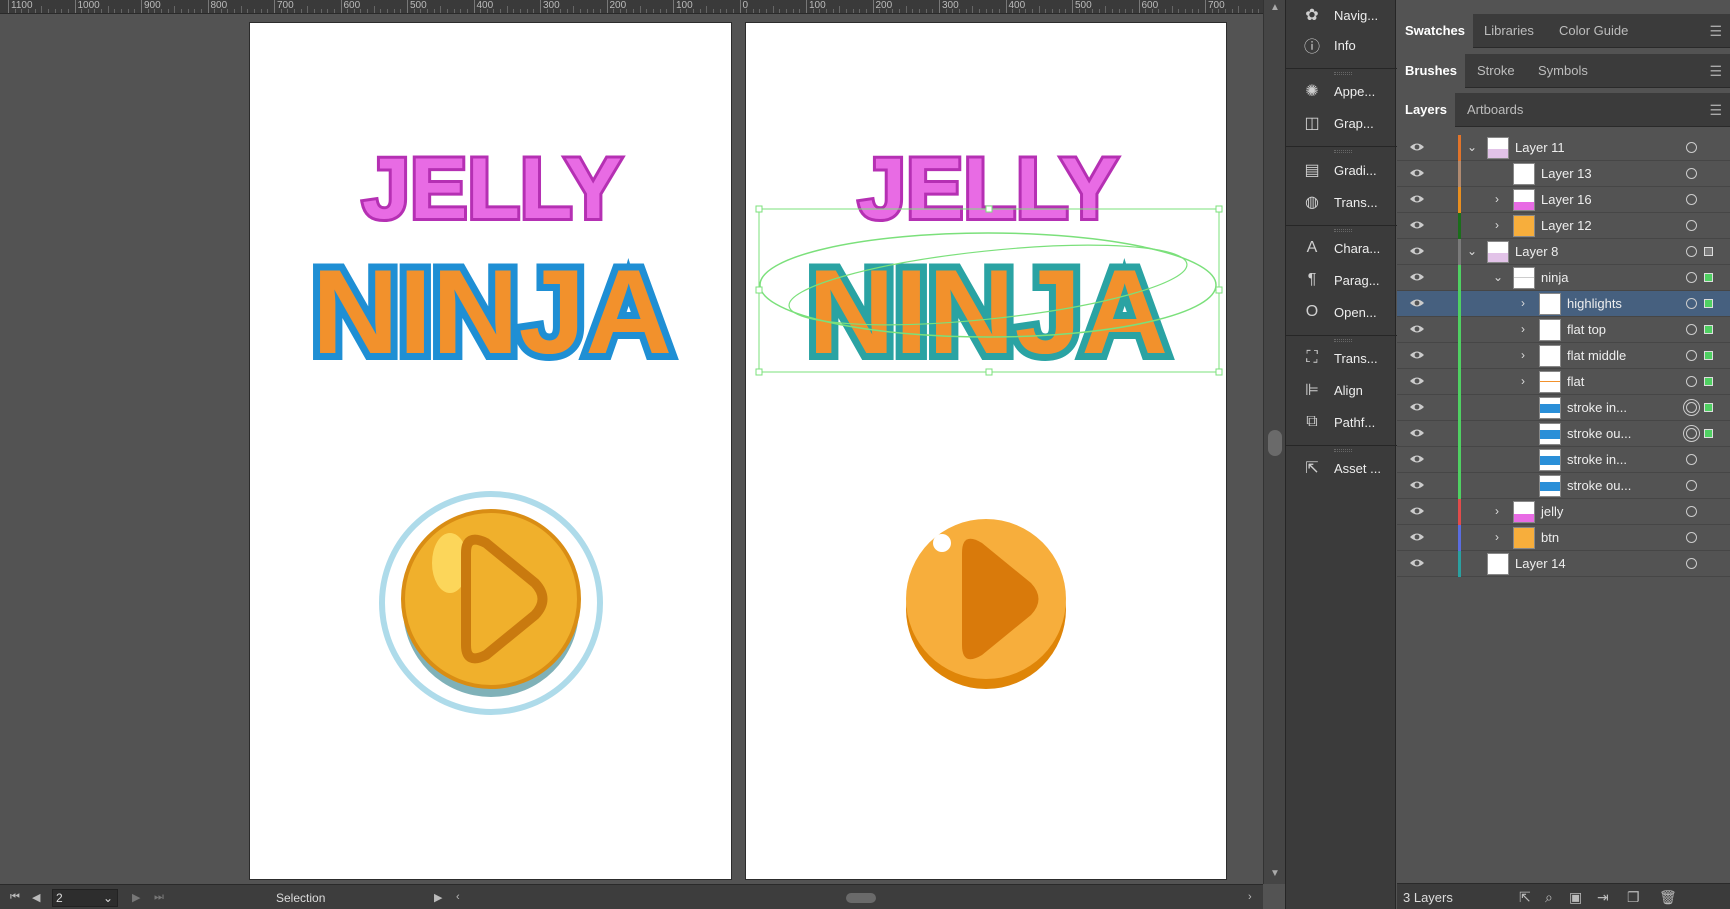 This screenshot has height=909, width=1730. What do you see at coordinates (1563, 538) in the screenshot?
I see `layer-row: › btn` at bounding box center [1563, 538].